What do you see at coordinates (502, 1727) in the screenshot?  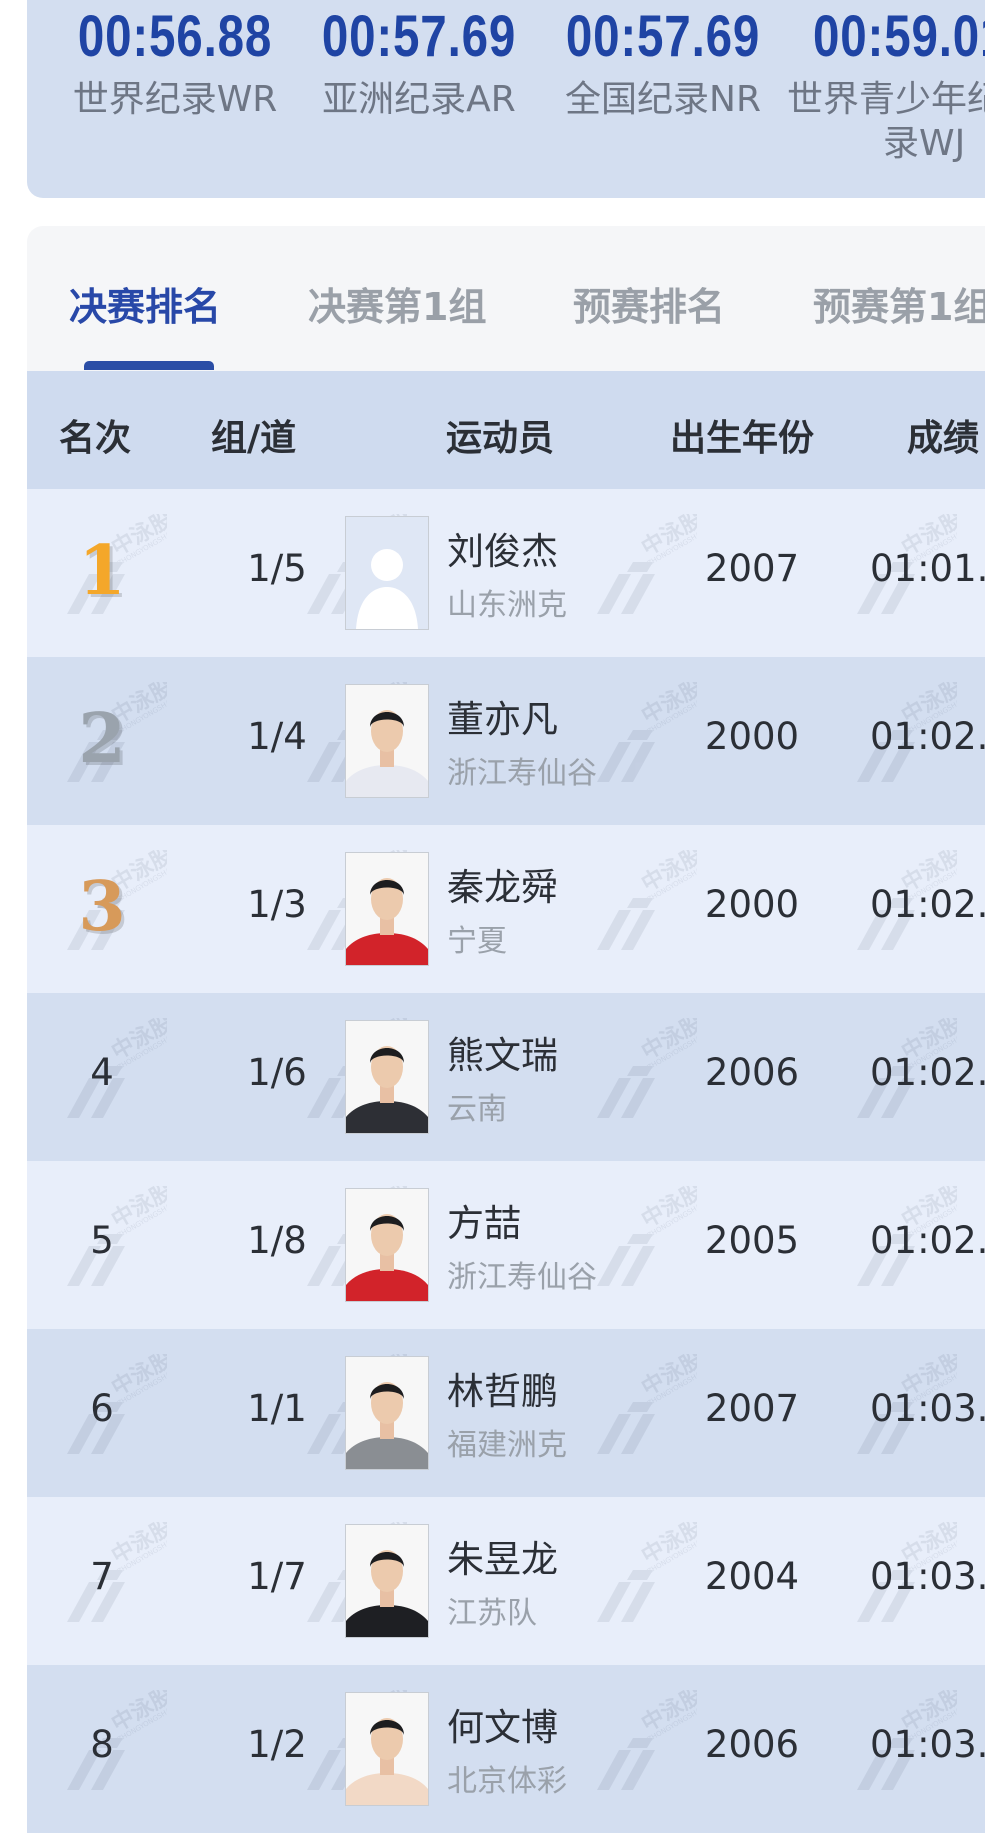 I see `athlete-name: 何文博` at bounding box center [502, 1727].